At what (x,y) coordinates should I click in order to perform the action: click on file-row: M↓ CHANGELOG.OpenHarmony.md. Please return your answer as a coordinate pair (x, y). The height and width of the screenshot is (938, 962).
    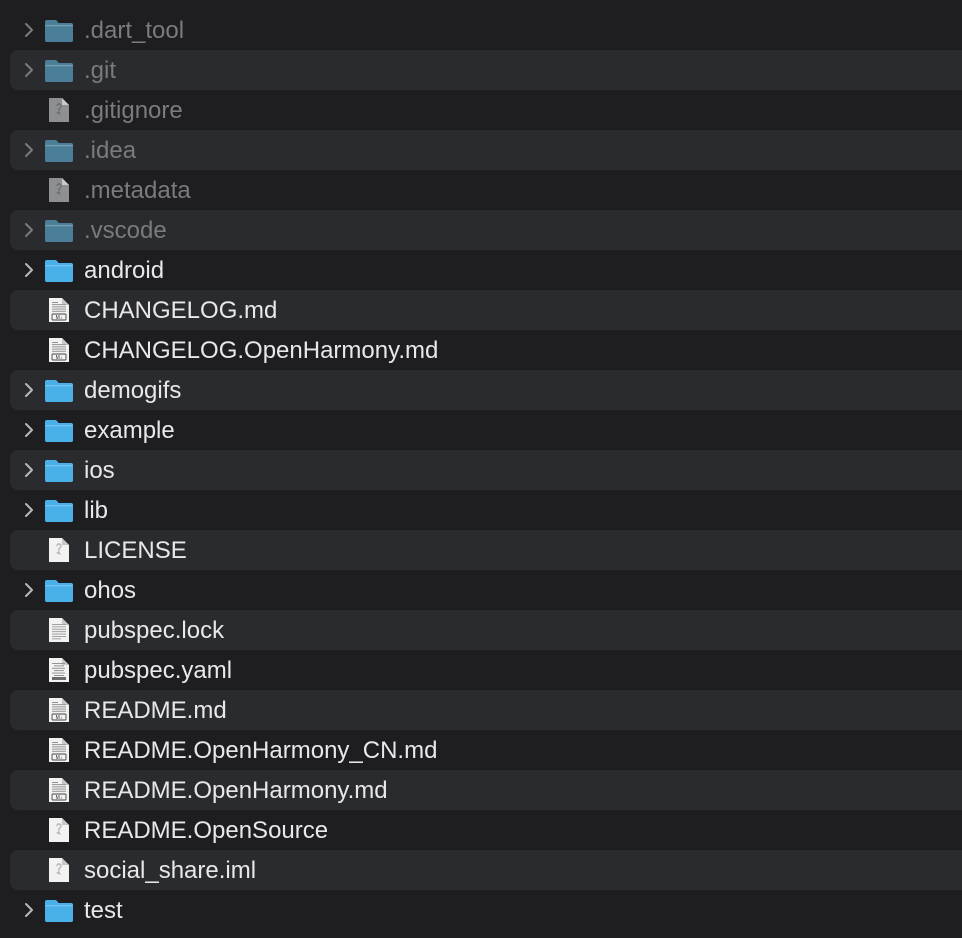
    Looking at the image, I should click on (481, 350).